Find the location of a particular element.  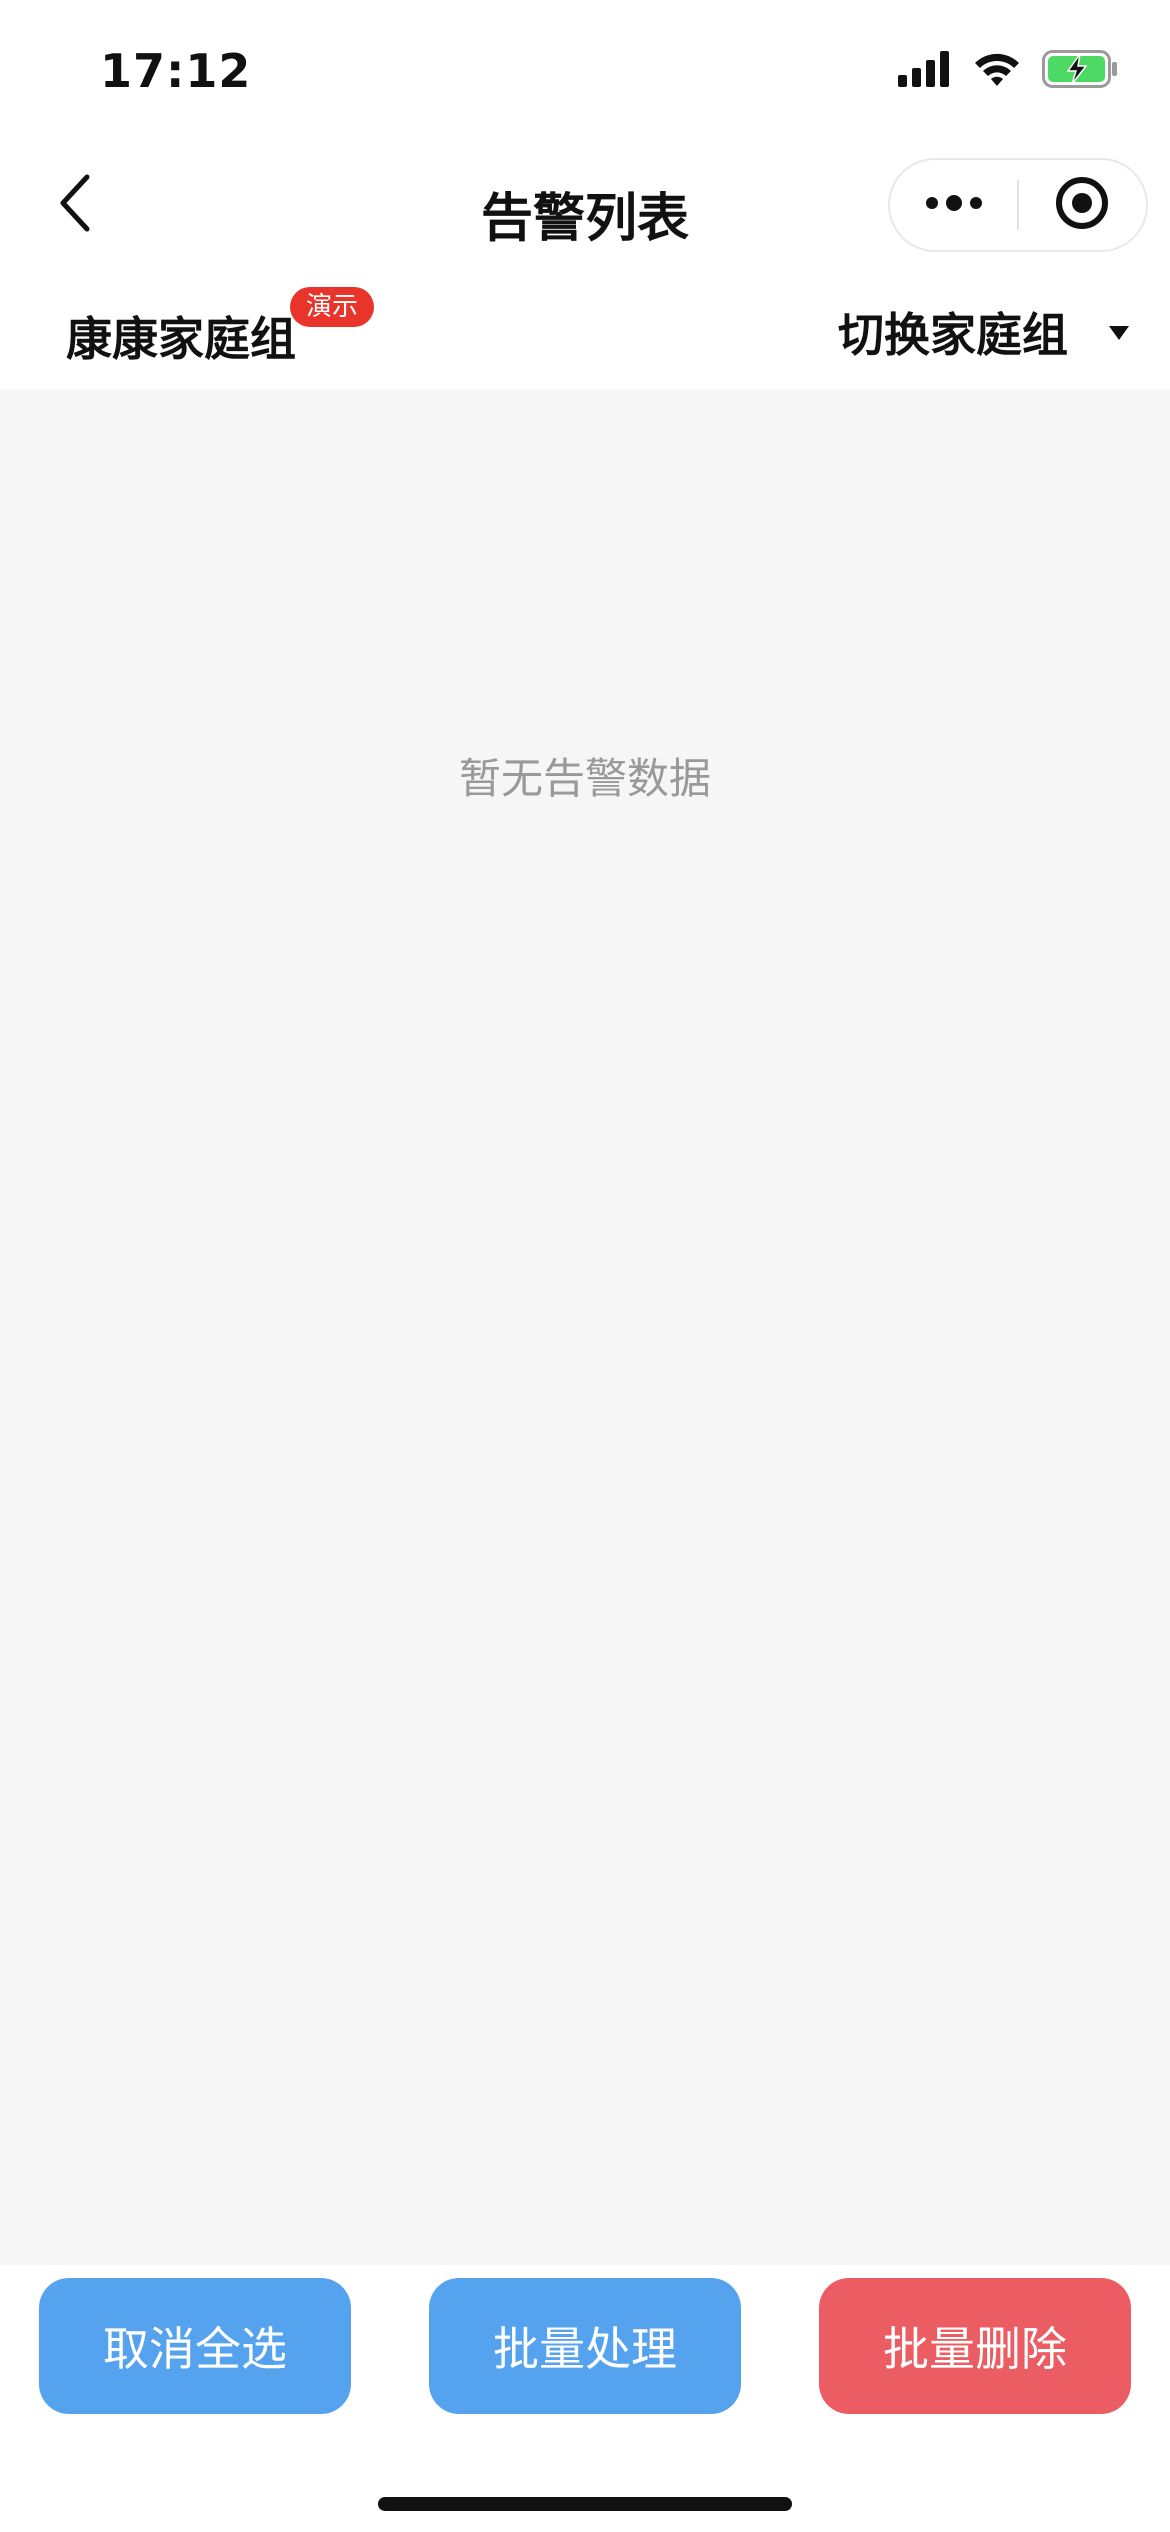

bottom-action-bar: 取消全选 批量处理 批量删除 is located at coordinates (585, 2398).